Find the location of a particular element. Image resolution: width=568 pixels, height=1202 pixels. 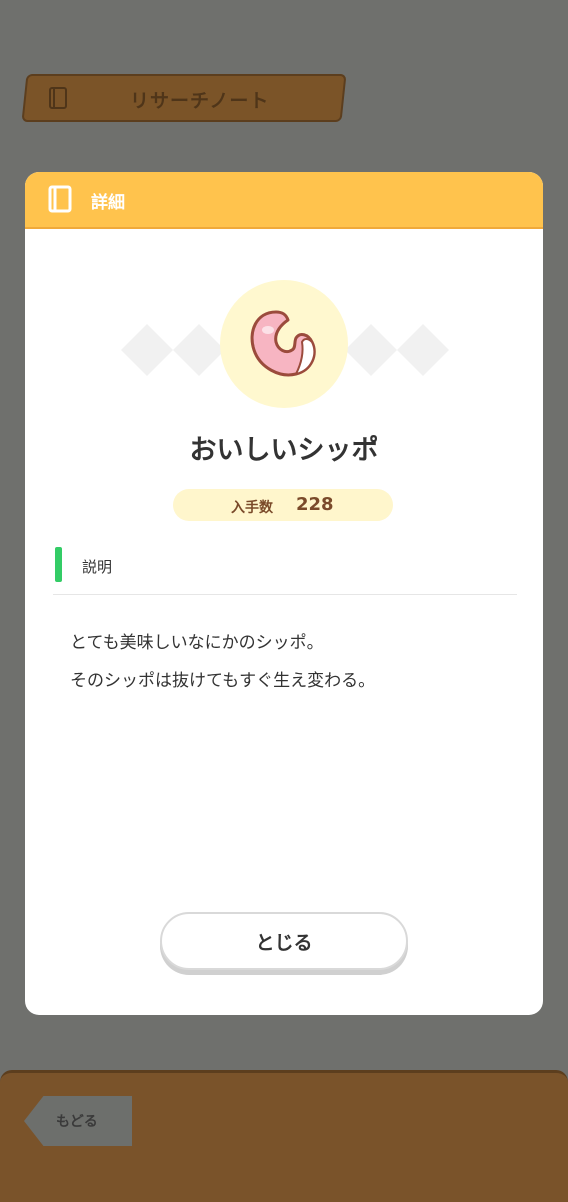

back-button-label: もどる is located at coordinates (77, 1122).